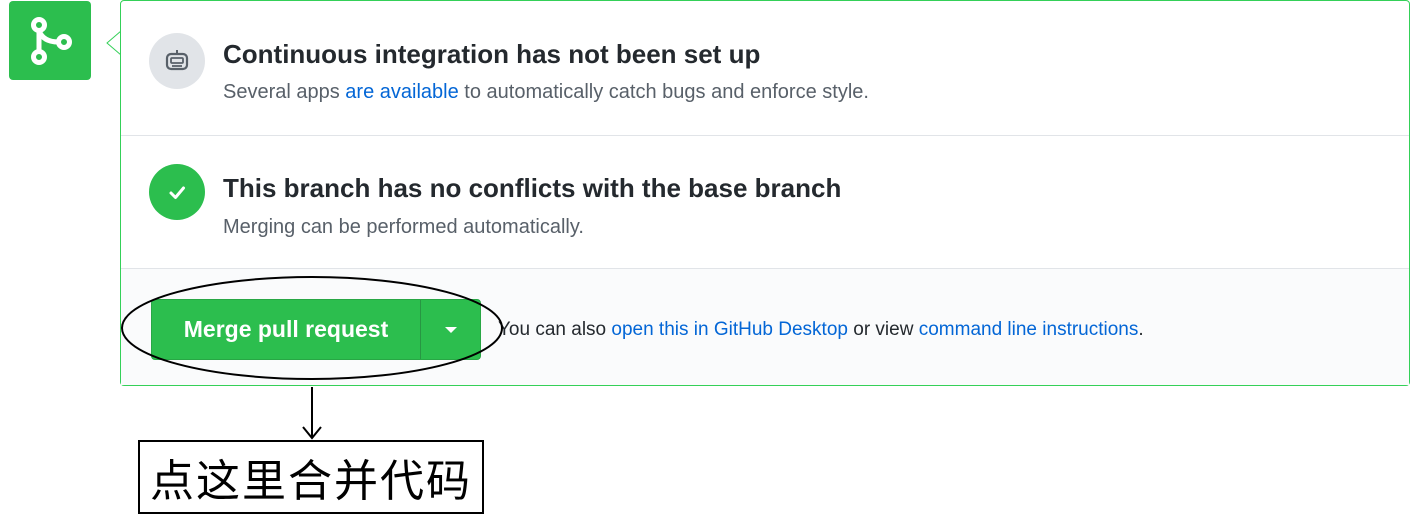 The height and width of the screenshot is (519, 1415). What do you see at coordinates (311, 477) in the screenshot?
I see `annotation-label: 点这里合并代码` at bounding box center [311, 477].